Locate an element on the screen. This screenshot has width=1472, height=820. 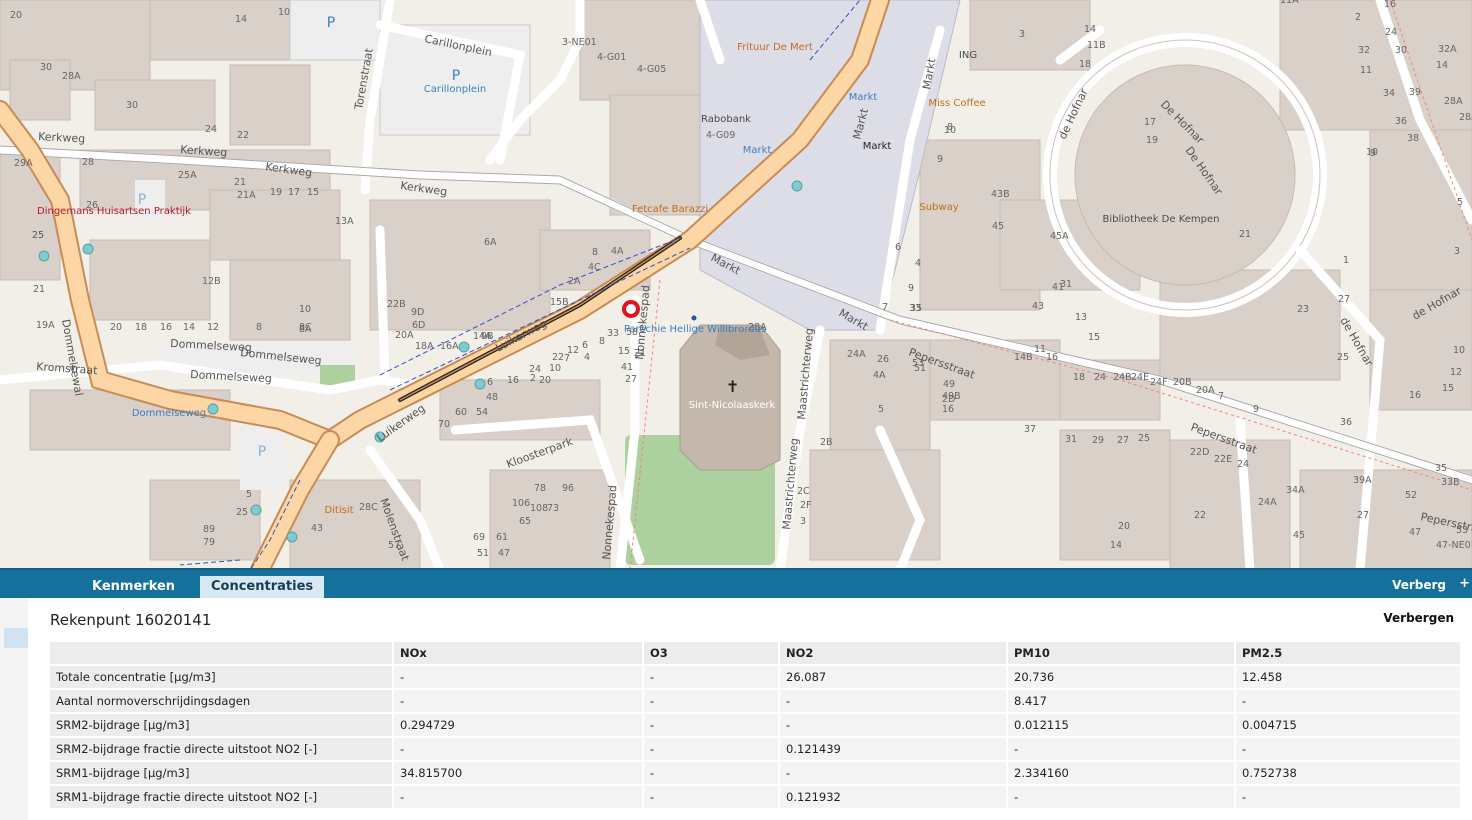
house-number: 22B is located at coordinates (396, 304).